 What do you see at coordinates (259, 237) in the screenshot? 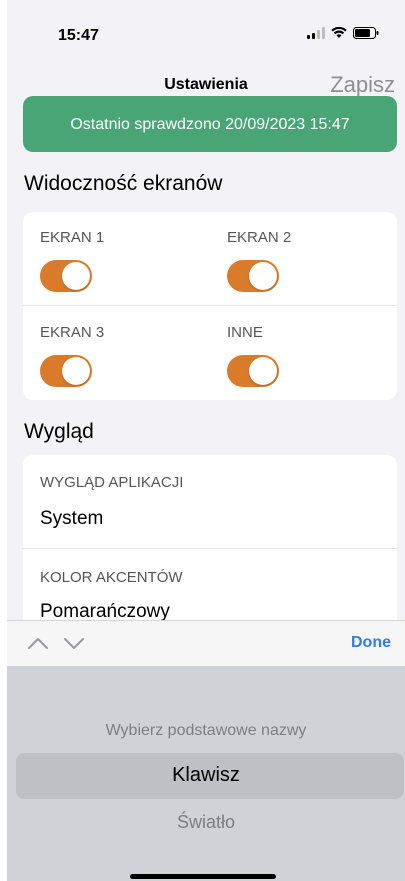
I see `toggle-label: EKRAN 2` at bounding box center [259, 237].